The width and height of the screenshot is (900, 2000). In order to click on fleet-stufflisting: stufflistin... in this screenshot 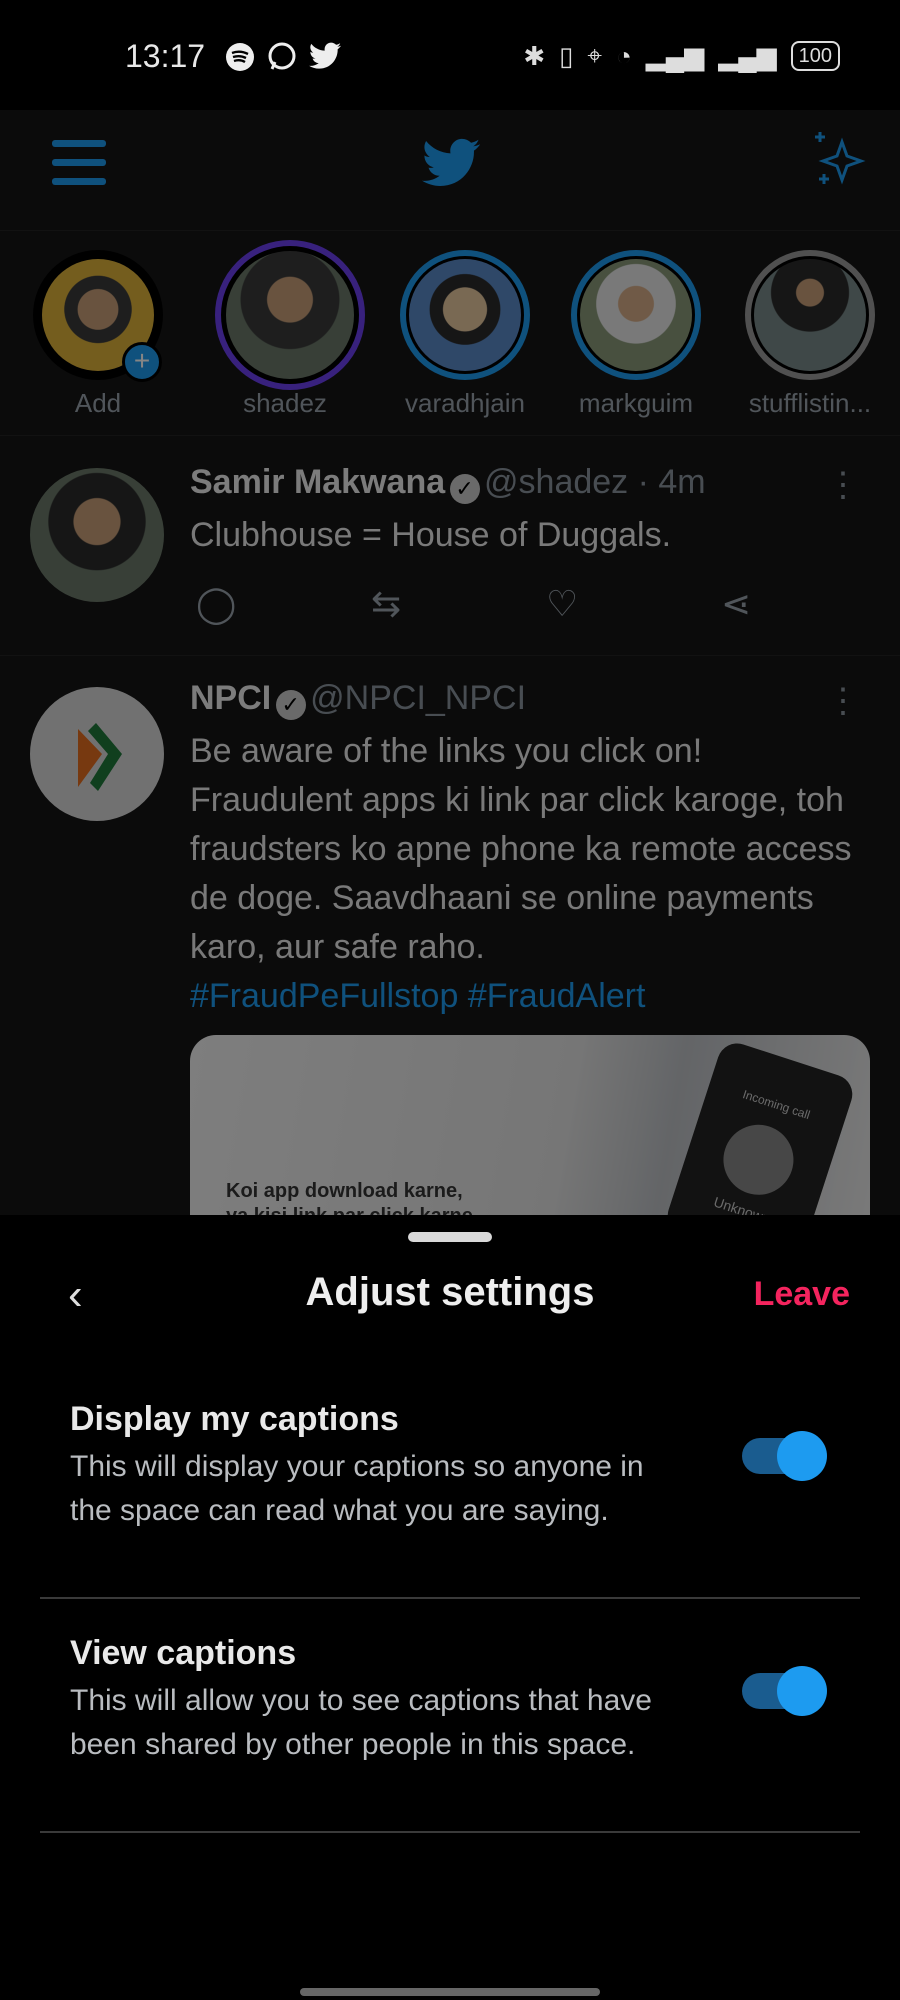, I will do `click(810, 334)`.